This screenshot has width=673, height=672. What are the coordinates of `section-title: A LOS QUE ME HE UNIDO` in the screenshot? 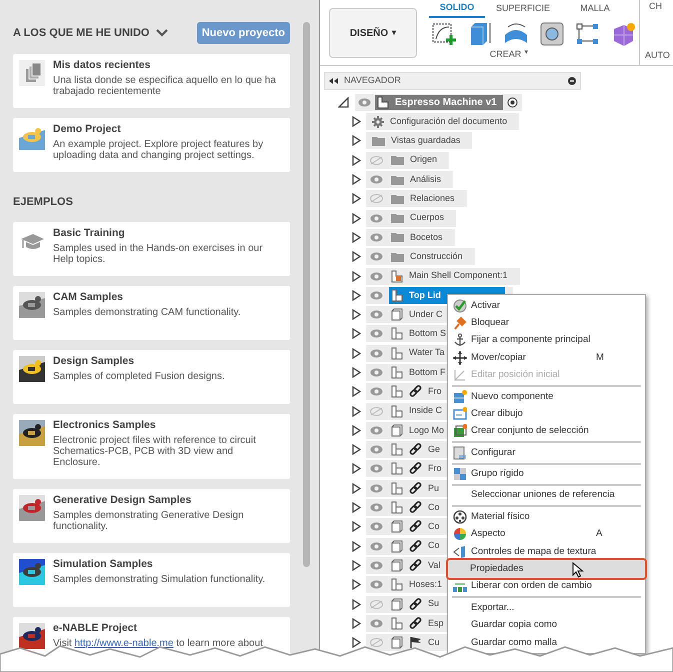 It's located at (81, 33).